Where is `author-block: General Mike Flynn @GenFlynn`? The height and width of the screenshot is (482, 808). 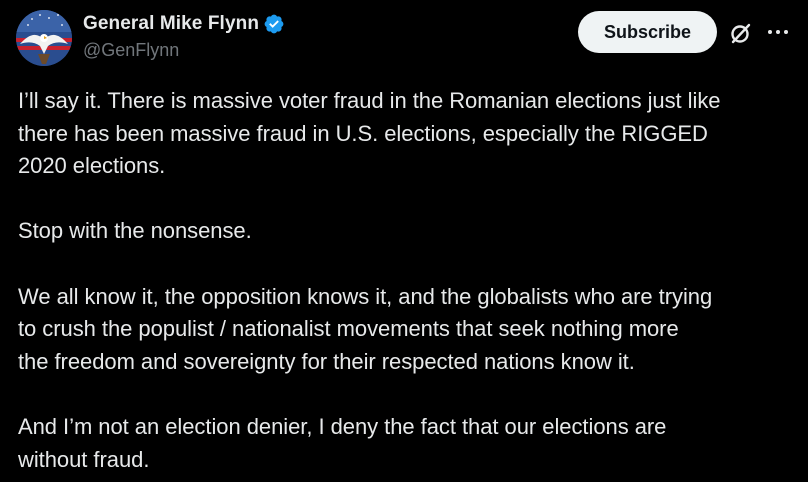 author-block: General Mike Flynn @GenFlynn is located at coordinates (184, 36).